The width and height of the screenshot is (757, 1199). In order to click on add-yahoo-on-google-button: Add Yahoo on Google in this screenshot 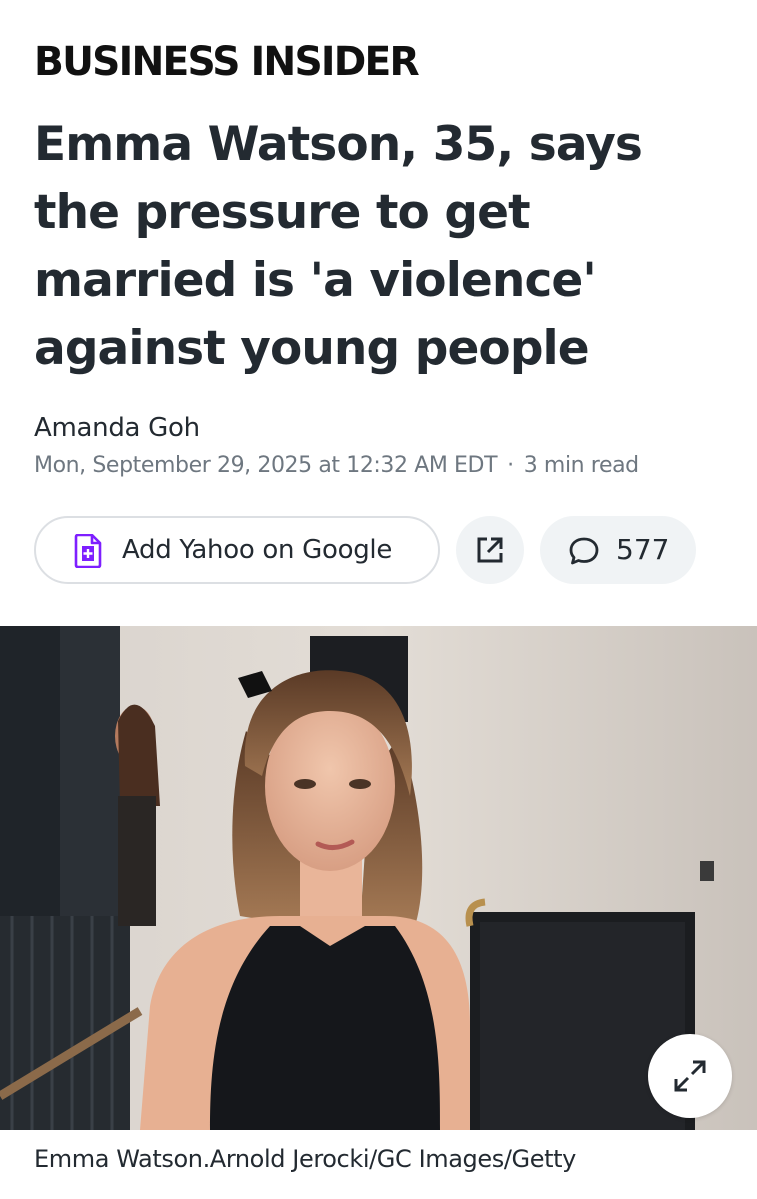, I will do `click(237, 550)`.